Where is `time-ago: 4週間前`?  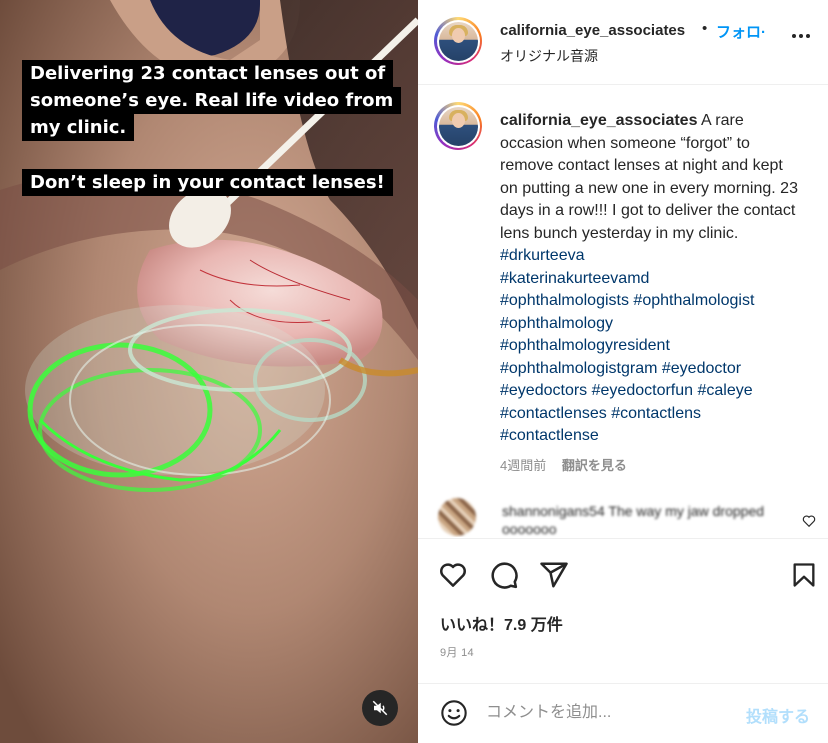
time-ago: 4週間前 is located at coordinates (523, 465).